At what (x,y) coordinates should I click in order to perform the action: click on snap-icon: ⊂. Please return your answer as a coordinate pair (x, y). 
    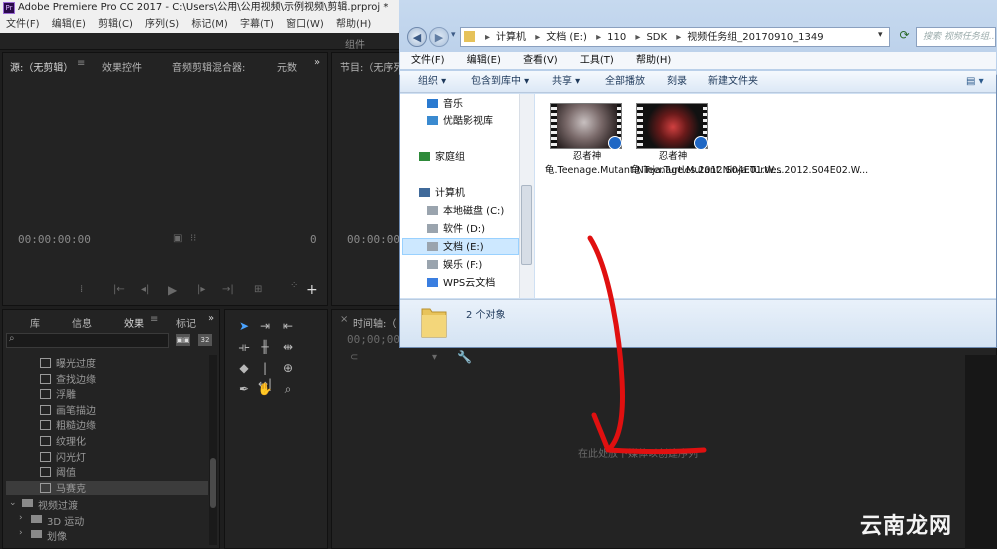
    Looking at the image, I should click on (354, 357).